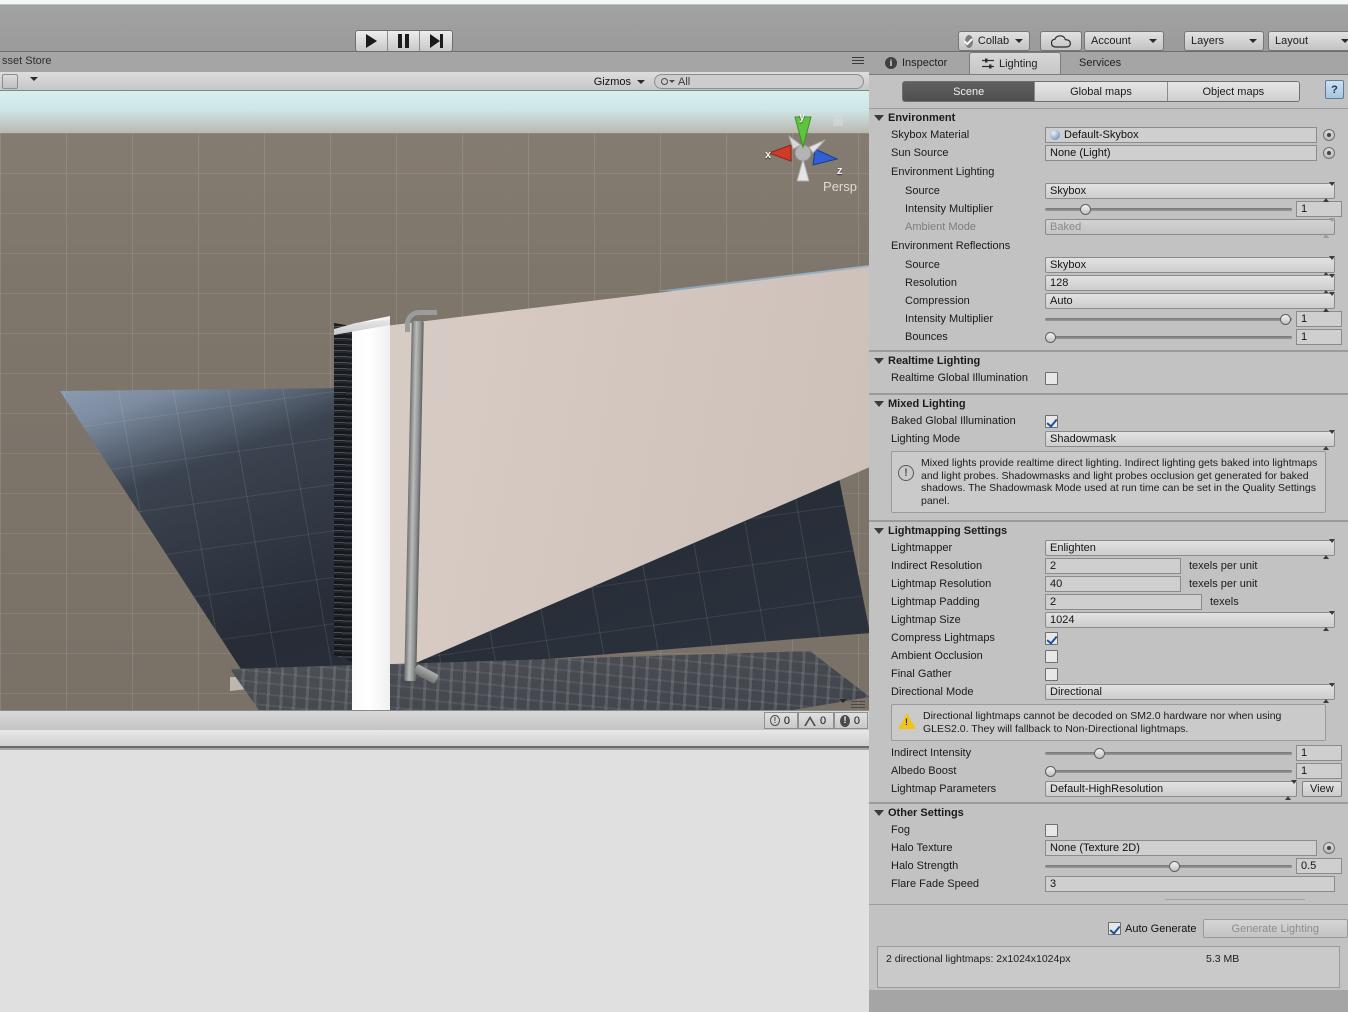 This screenshot has width=1348, height=1012. I want to click on baked-gi-checkbox, so click(1051, 421).